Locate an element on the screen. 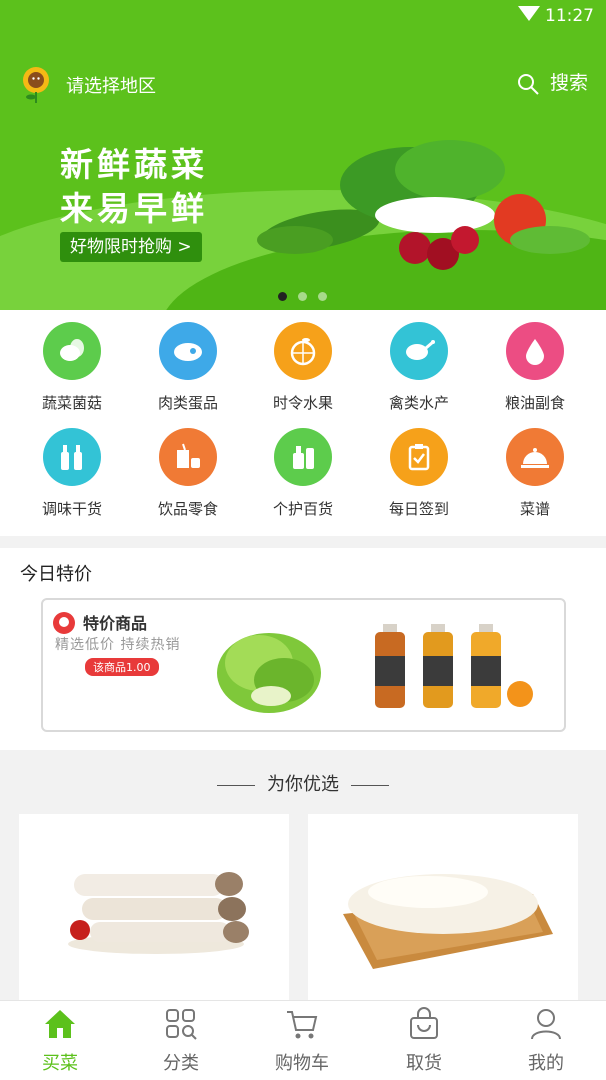  nav-label: 分类 is located at coordinates (181, 1063).